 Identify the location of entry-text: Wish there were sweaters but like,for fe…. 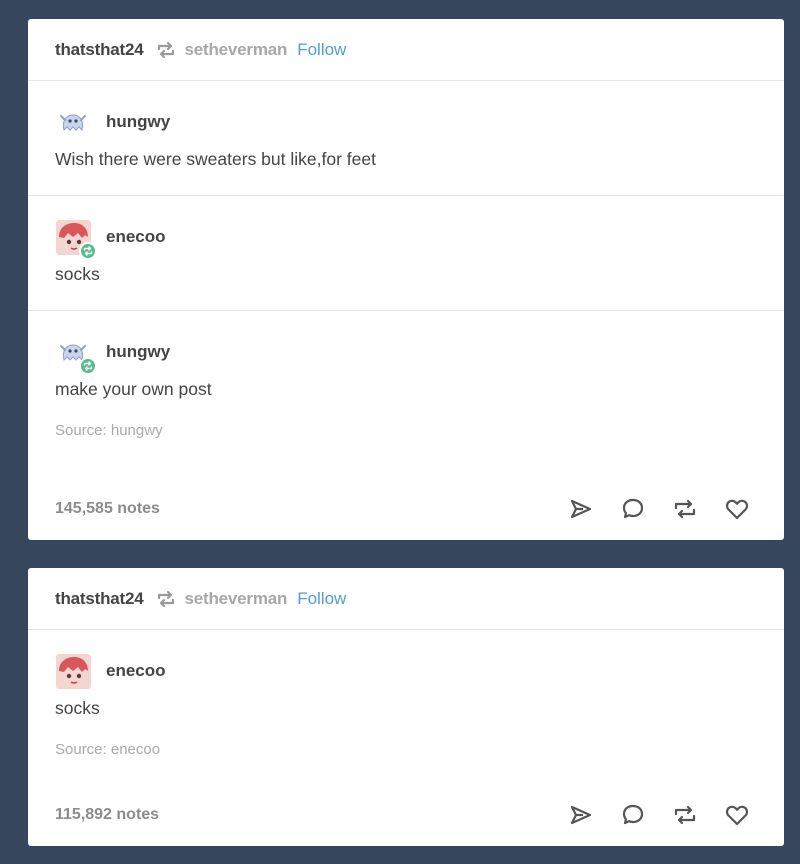
(215, 159).